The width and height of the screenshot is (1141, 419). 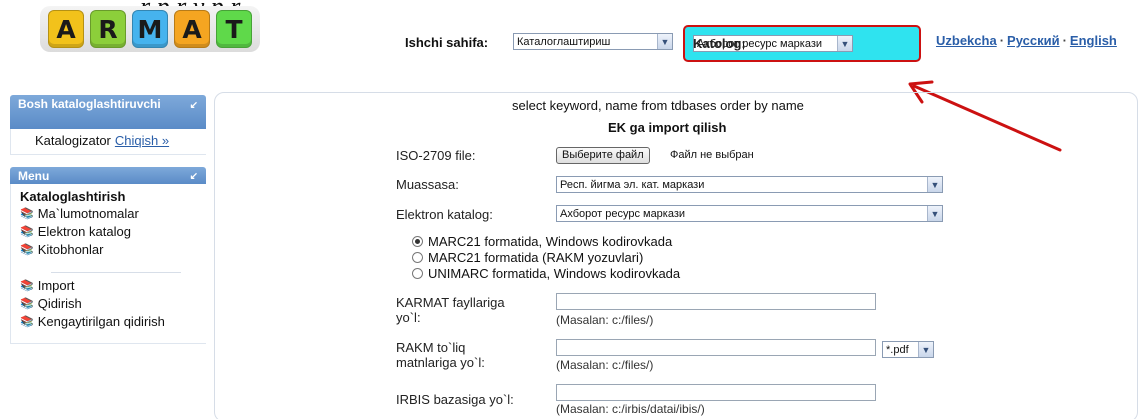 I want to click on sidebar-item-label: Ma`lumotnomalar, so click(x=88, y=213).